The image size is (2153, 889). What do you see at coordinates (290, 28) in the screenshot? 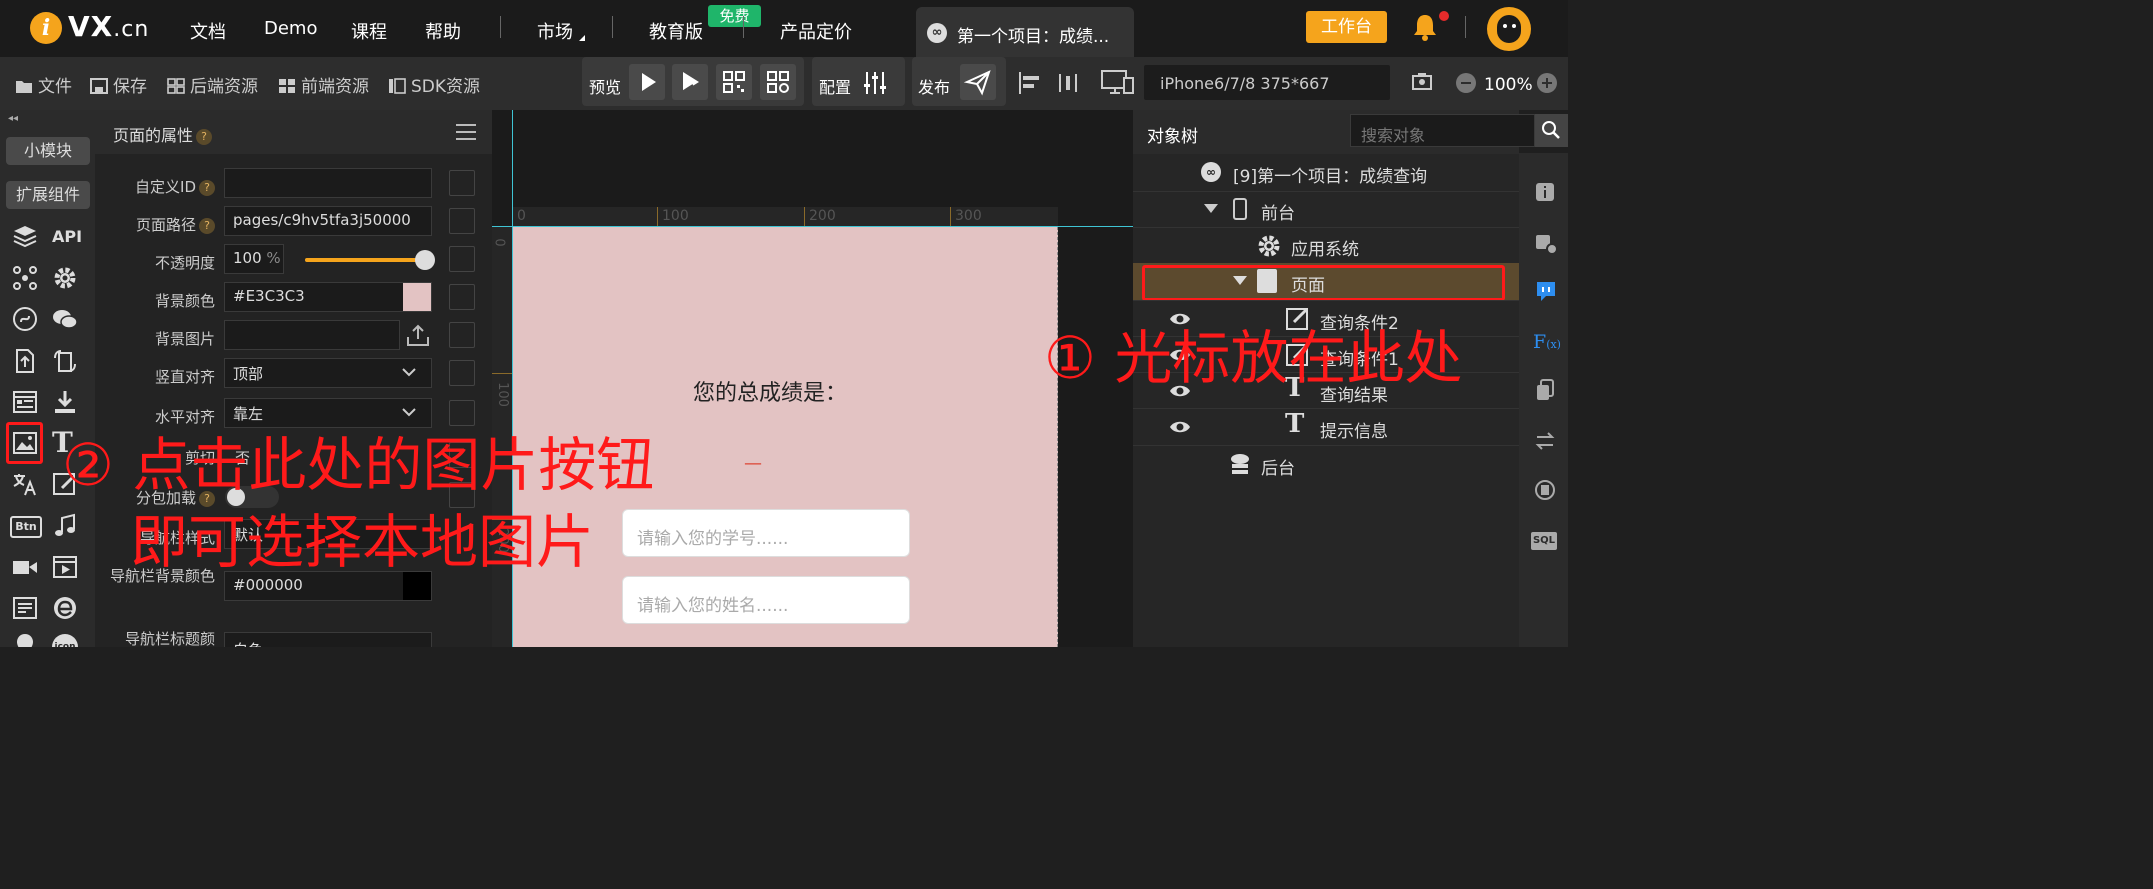
I see `nav-demo: Demo` at bounding box center [290, 28].